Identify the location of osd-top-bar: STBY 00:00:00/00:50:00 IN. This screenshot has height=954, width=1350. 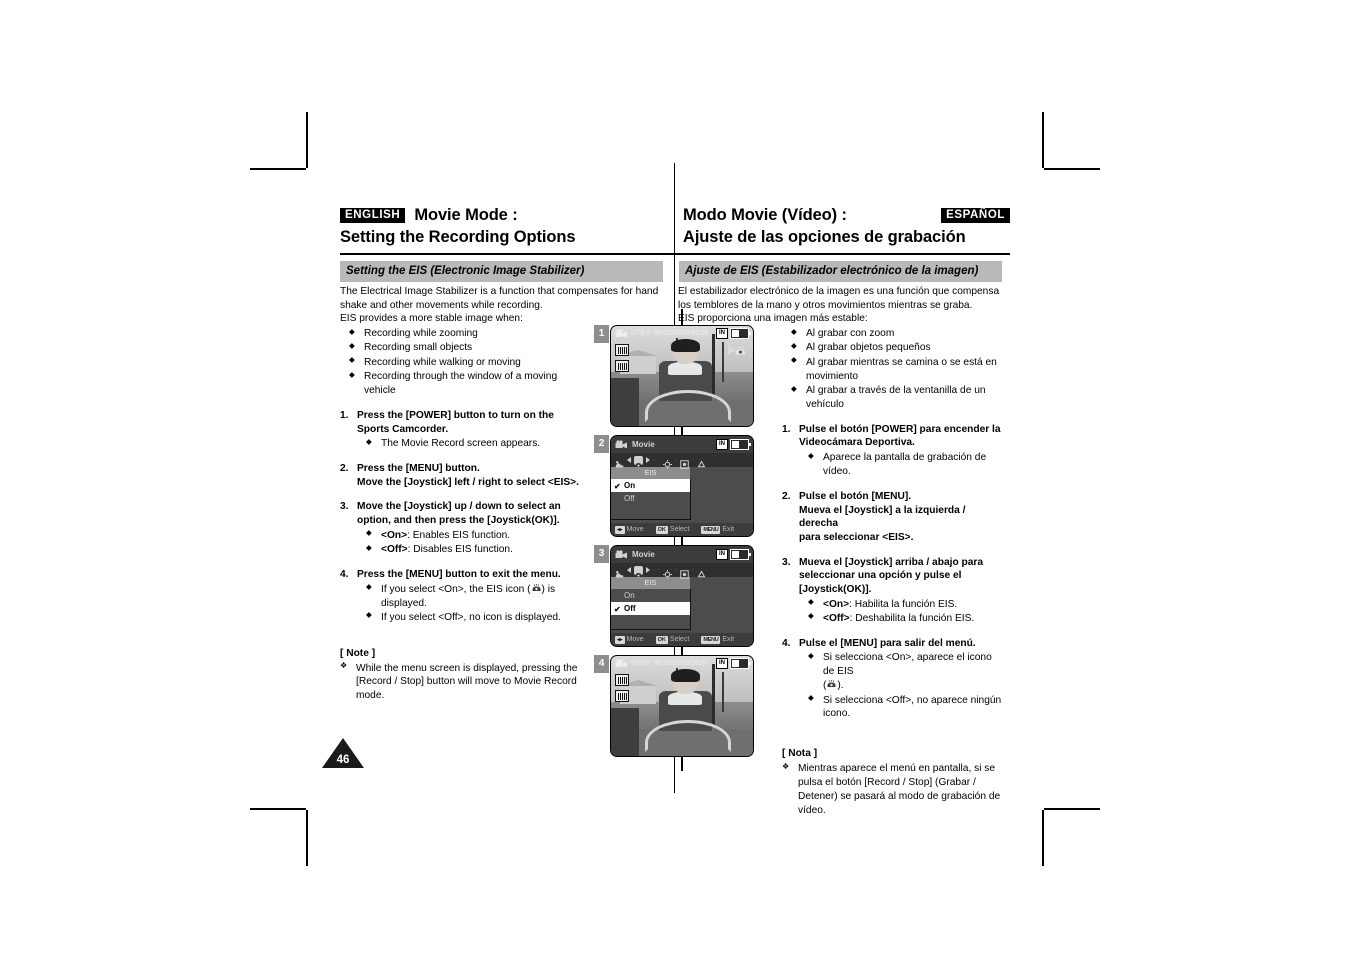
(682, 333).